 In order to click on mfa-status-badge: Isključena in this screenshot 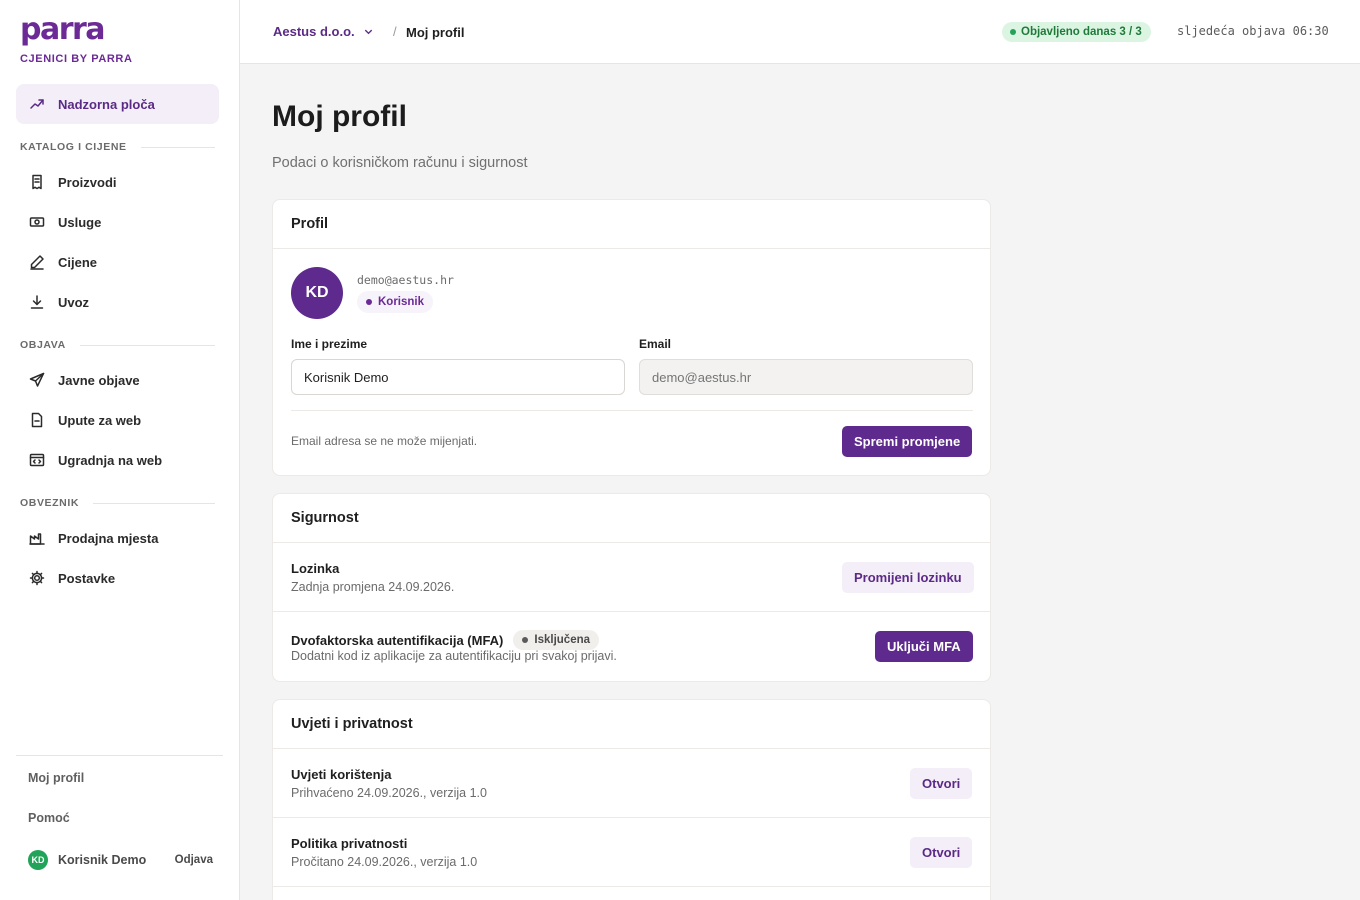, I will do `click(556, 640)`.